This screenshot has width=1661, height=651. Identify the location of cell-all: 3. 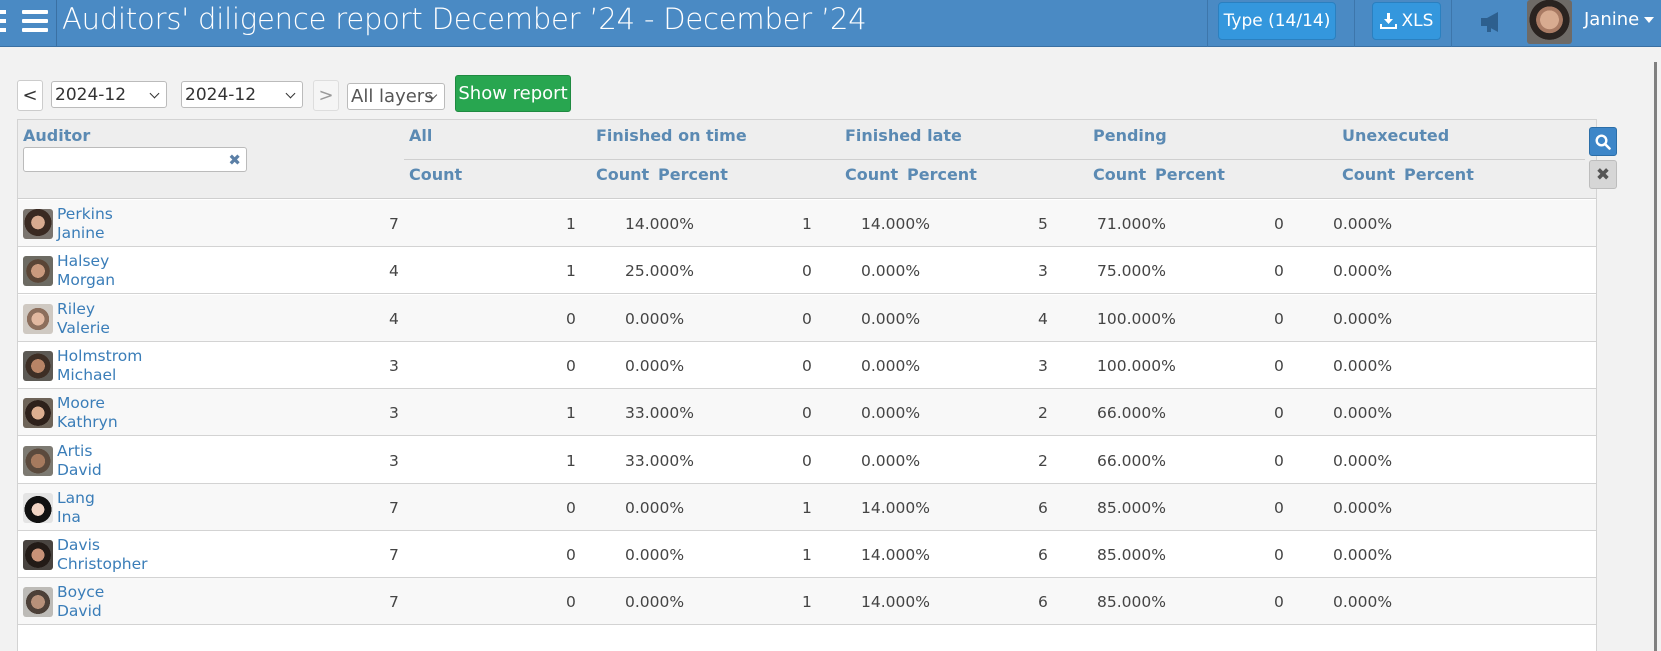
(394, 460).